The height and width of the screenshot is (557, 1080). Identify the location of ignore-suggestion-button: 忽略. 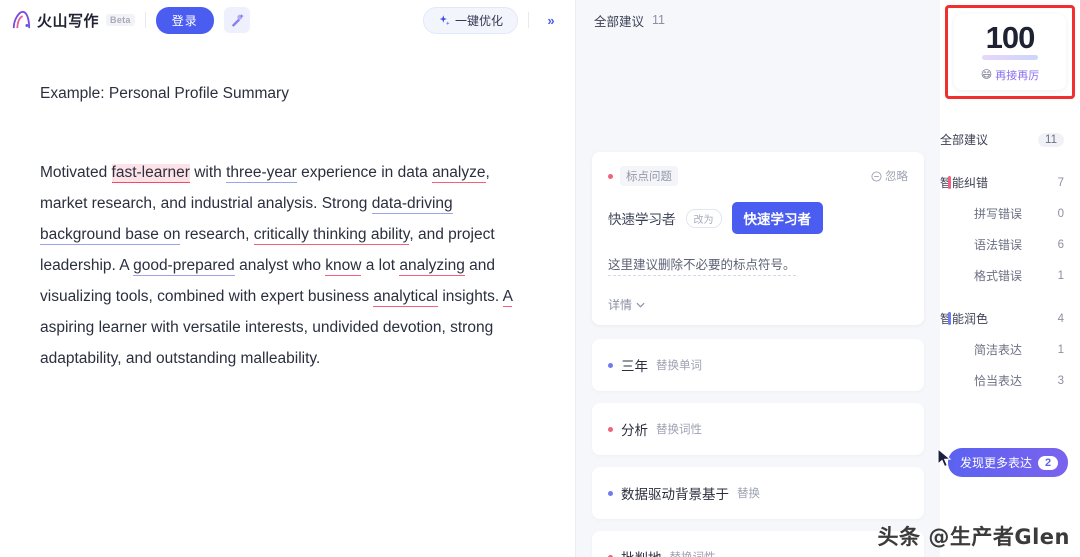
(889, 176).